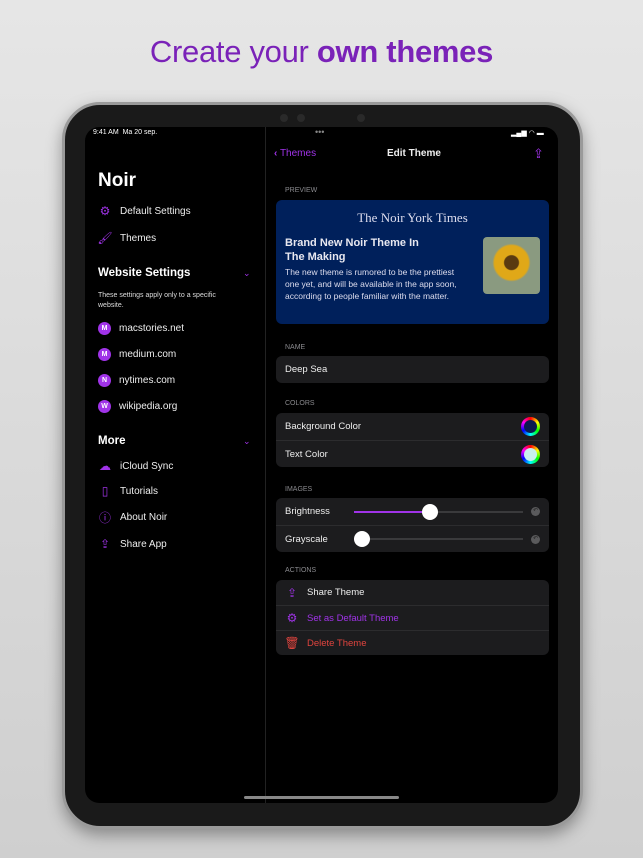 The image size is (643, 858). I want to click on site-item: Nnytimes.com, so click(136, 380).